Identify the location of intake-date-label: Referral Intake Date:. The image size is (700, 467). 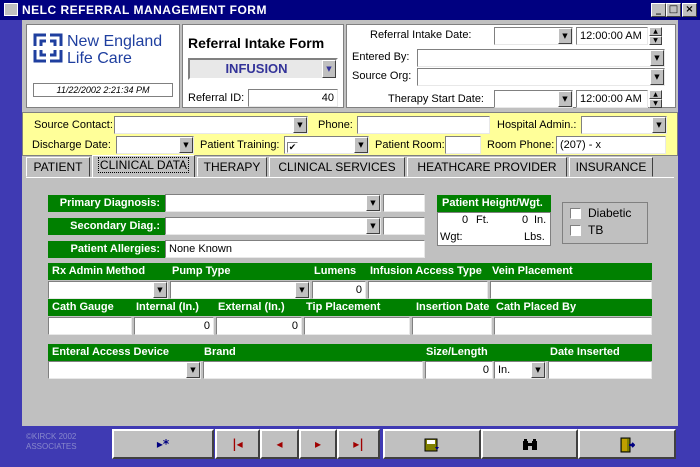
(421, 35).